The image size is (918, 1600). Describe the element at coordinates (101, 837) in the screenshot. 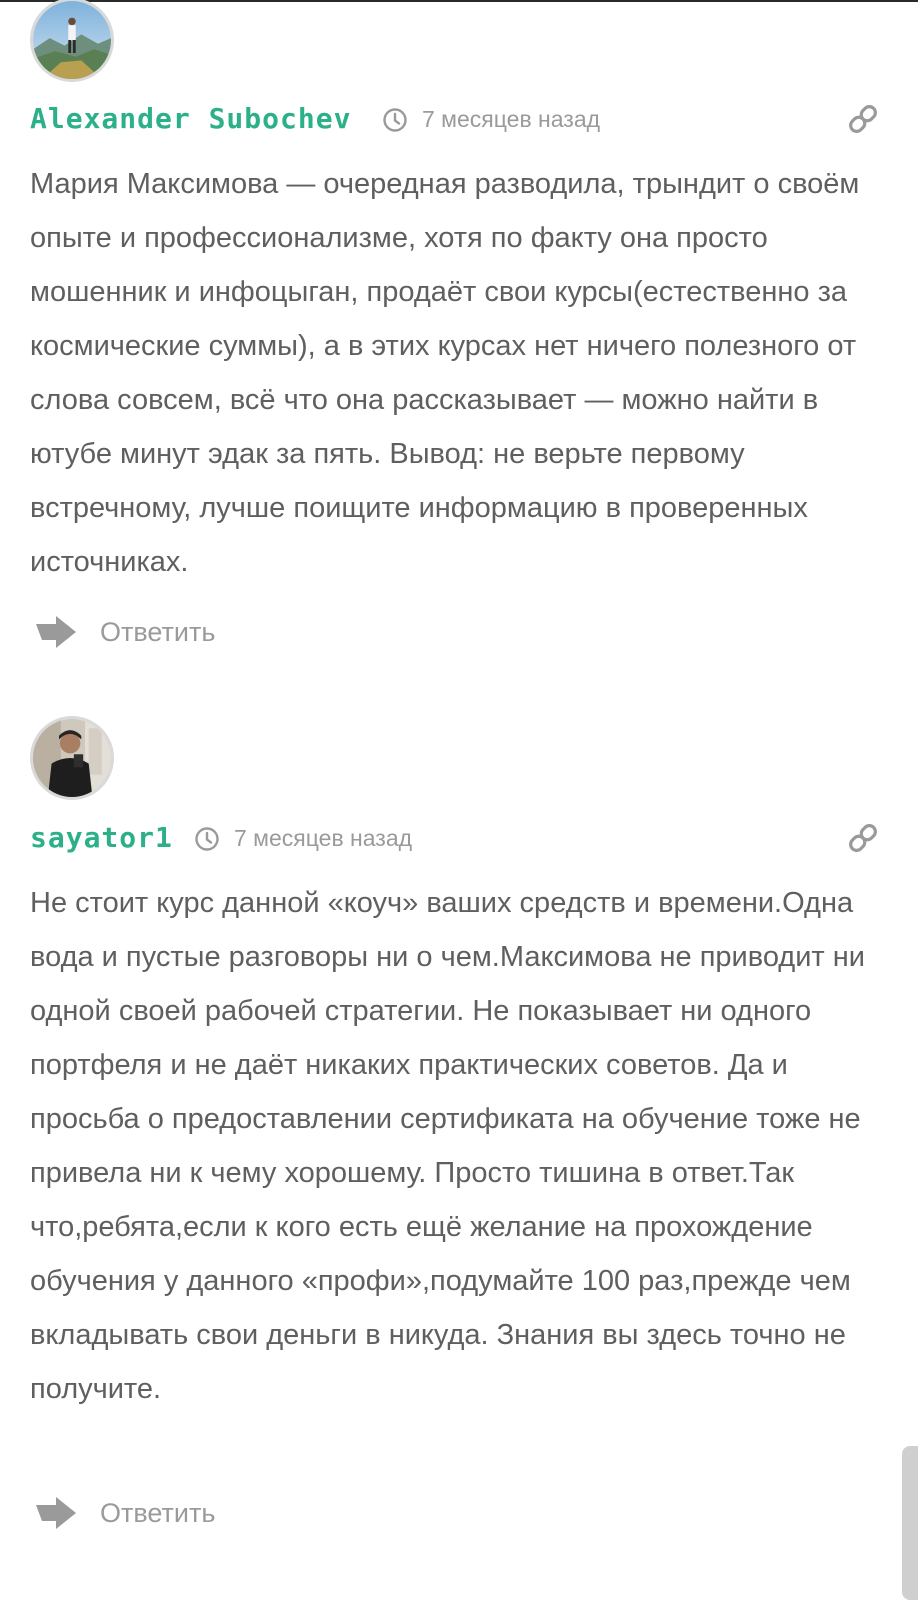

I see `comment-author: sayator1` at that location.